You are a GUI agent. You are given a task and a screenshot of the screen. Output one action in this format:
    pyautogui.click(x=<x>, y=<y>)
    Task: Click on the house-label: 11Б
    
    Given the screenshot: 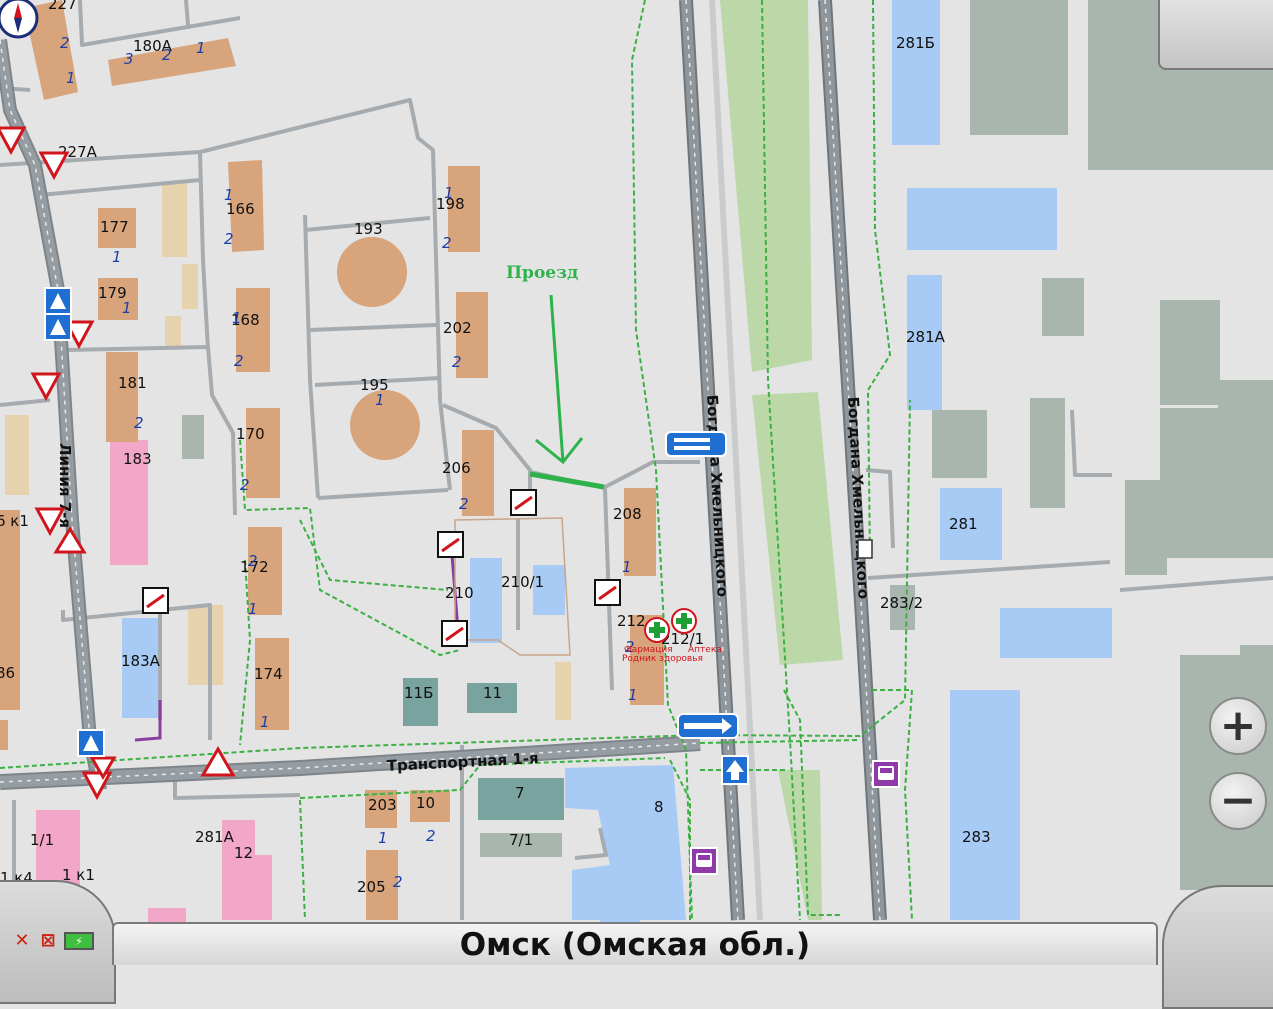 What is the action you would take?
    pyautogui.click(x=418, y=693)
    